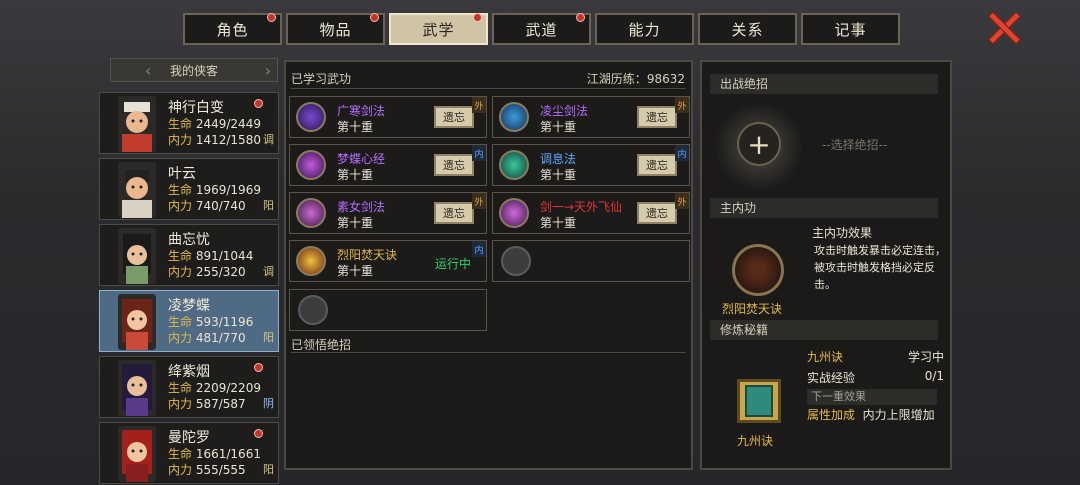 The height and width of the screenshot is (485, 1080). I want to click on skill-name: 梦蝶心经, so click(361, 159).